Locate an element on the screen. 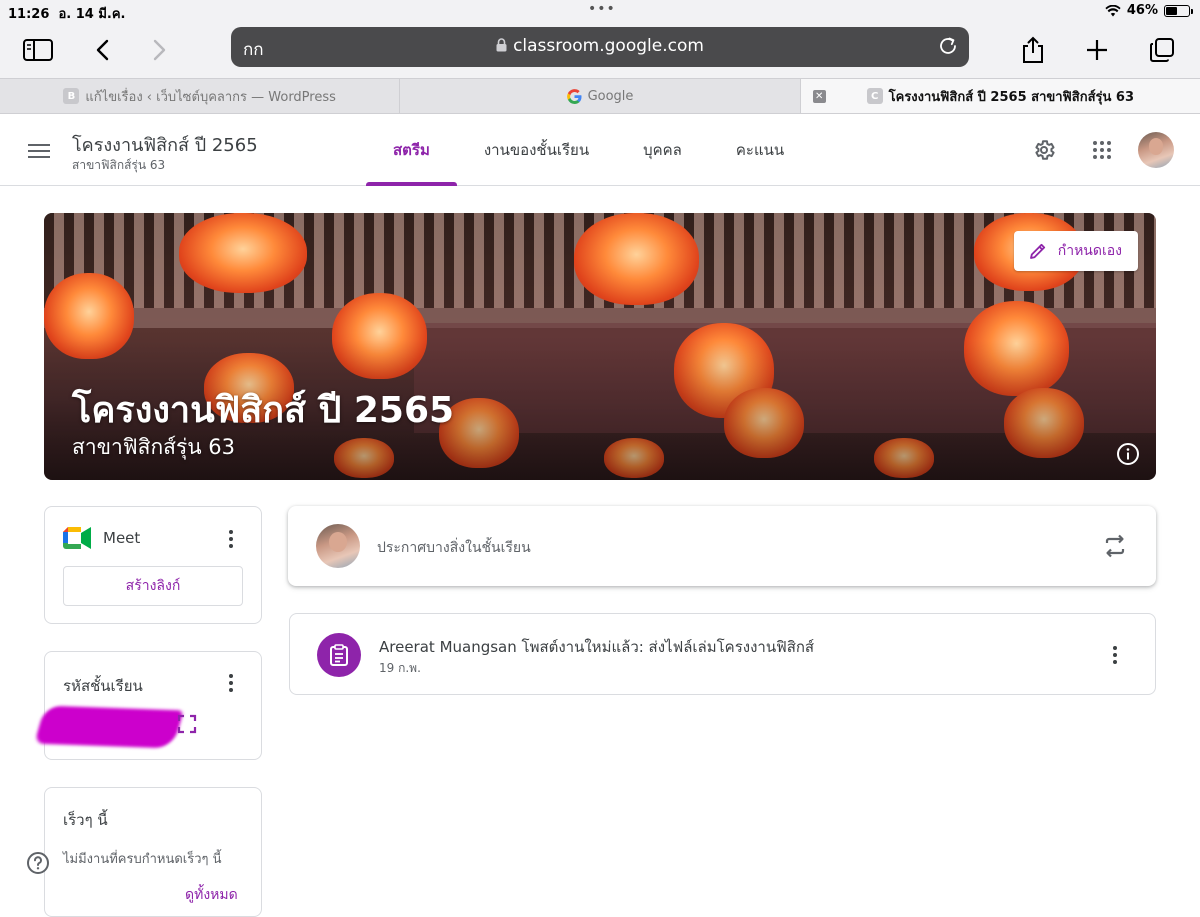  tab-stream: สตรีม is located at coordinates (411, 150).